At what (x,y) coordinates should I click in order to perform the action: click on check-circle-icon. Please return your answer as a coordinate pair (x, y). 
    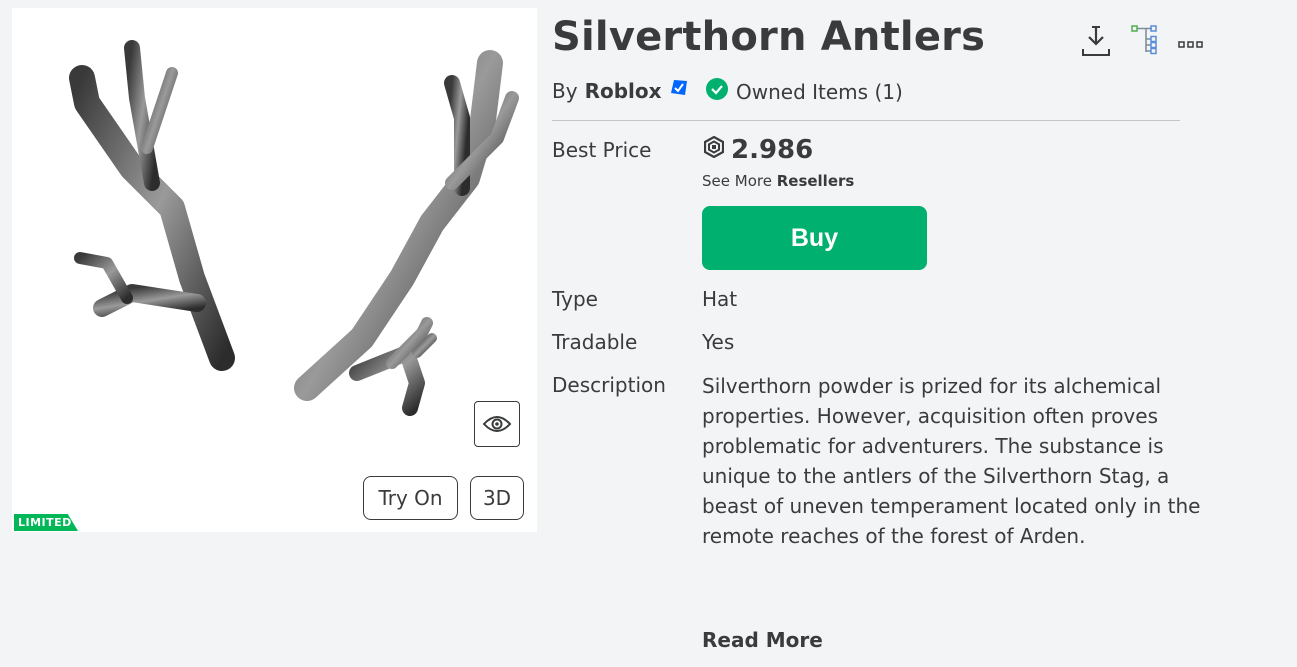
    Looking at the image, I should click on (717, 91).